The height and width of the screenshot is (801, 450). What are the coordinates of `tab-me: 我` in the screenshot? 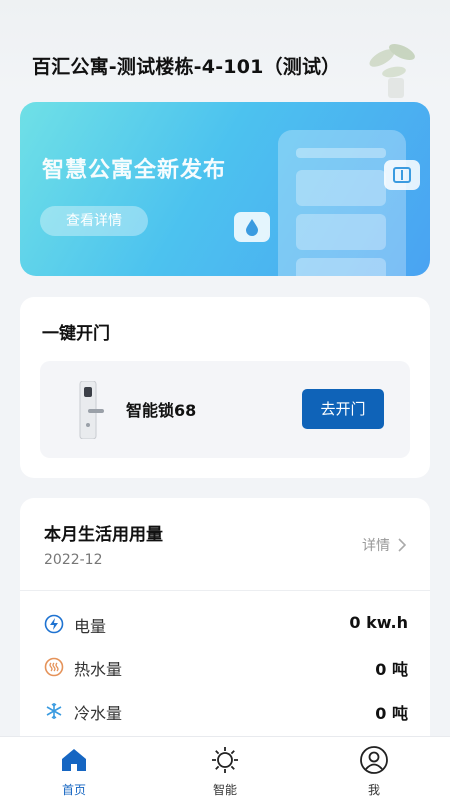 It's located at (374, 772).